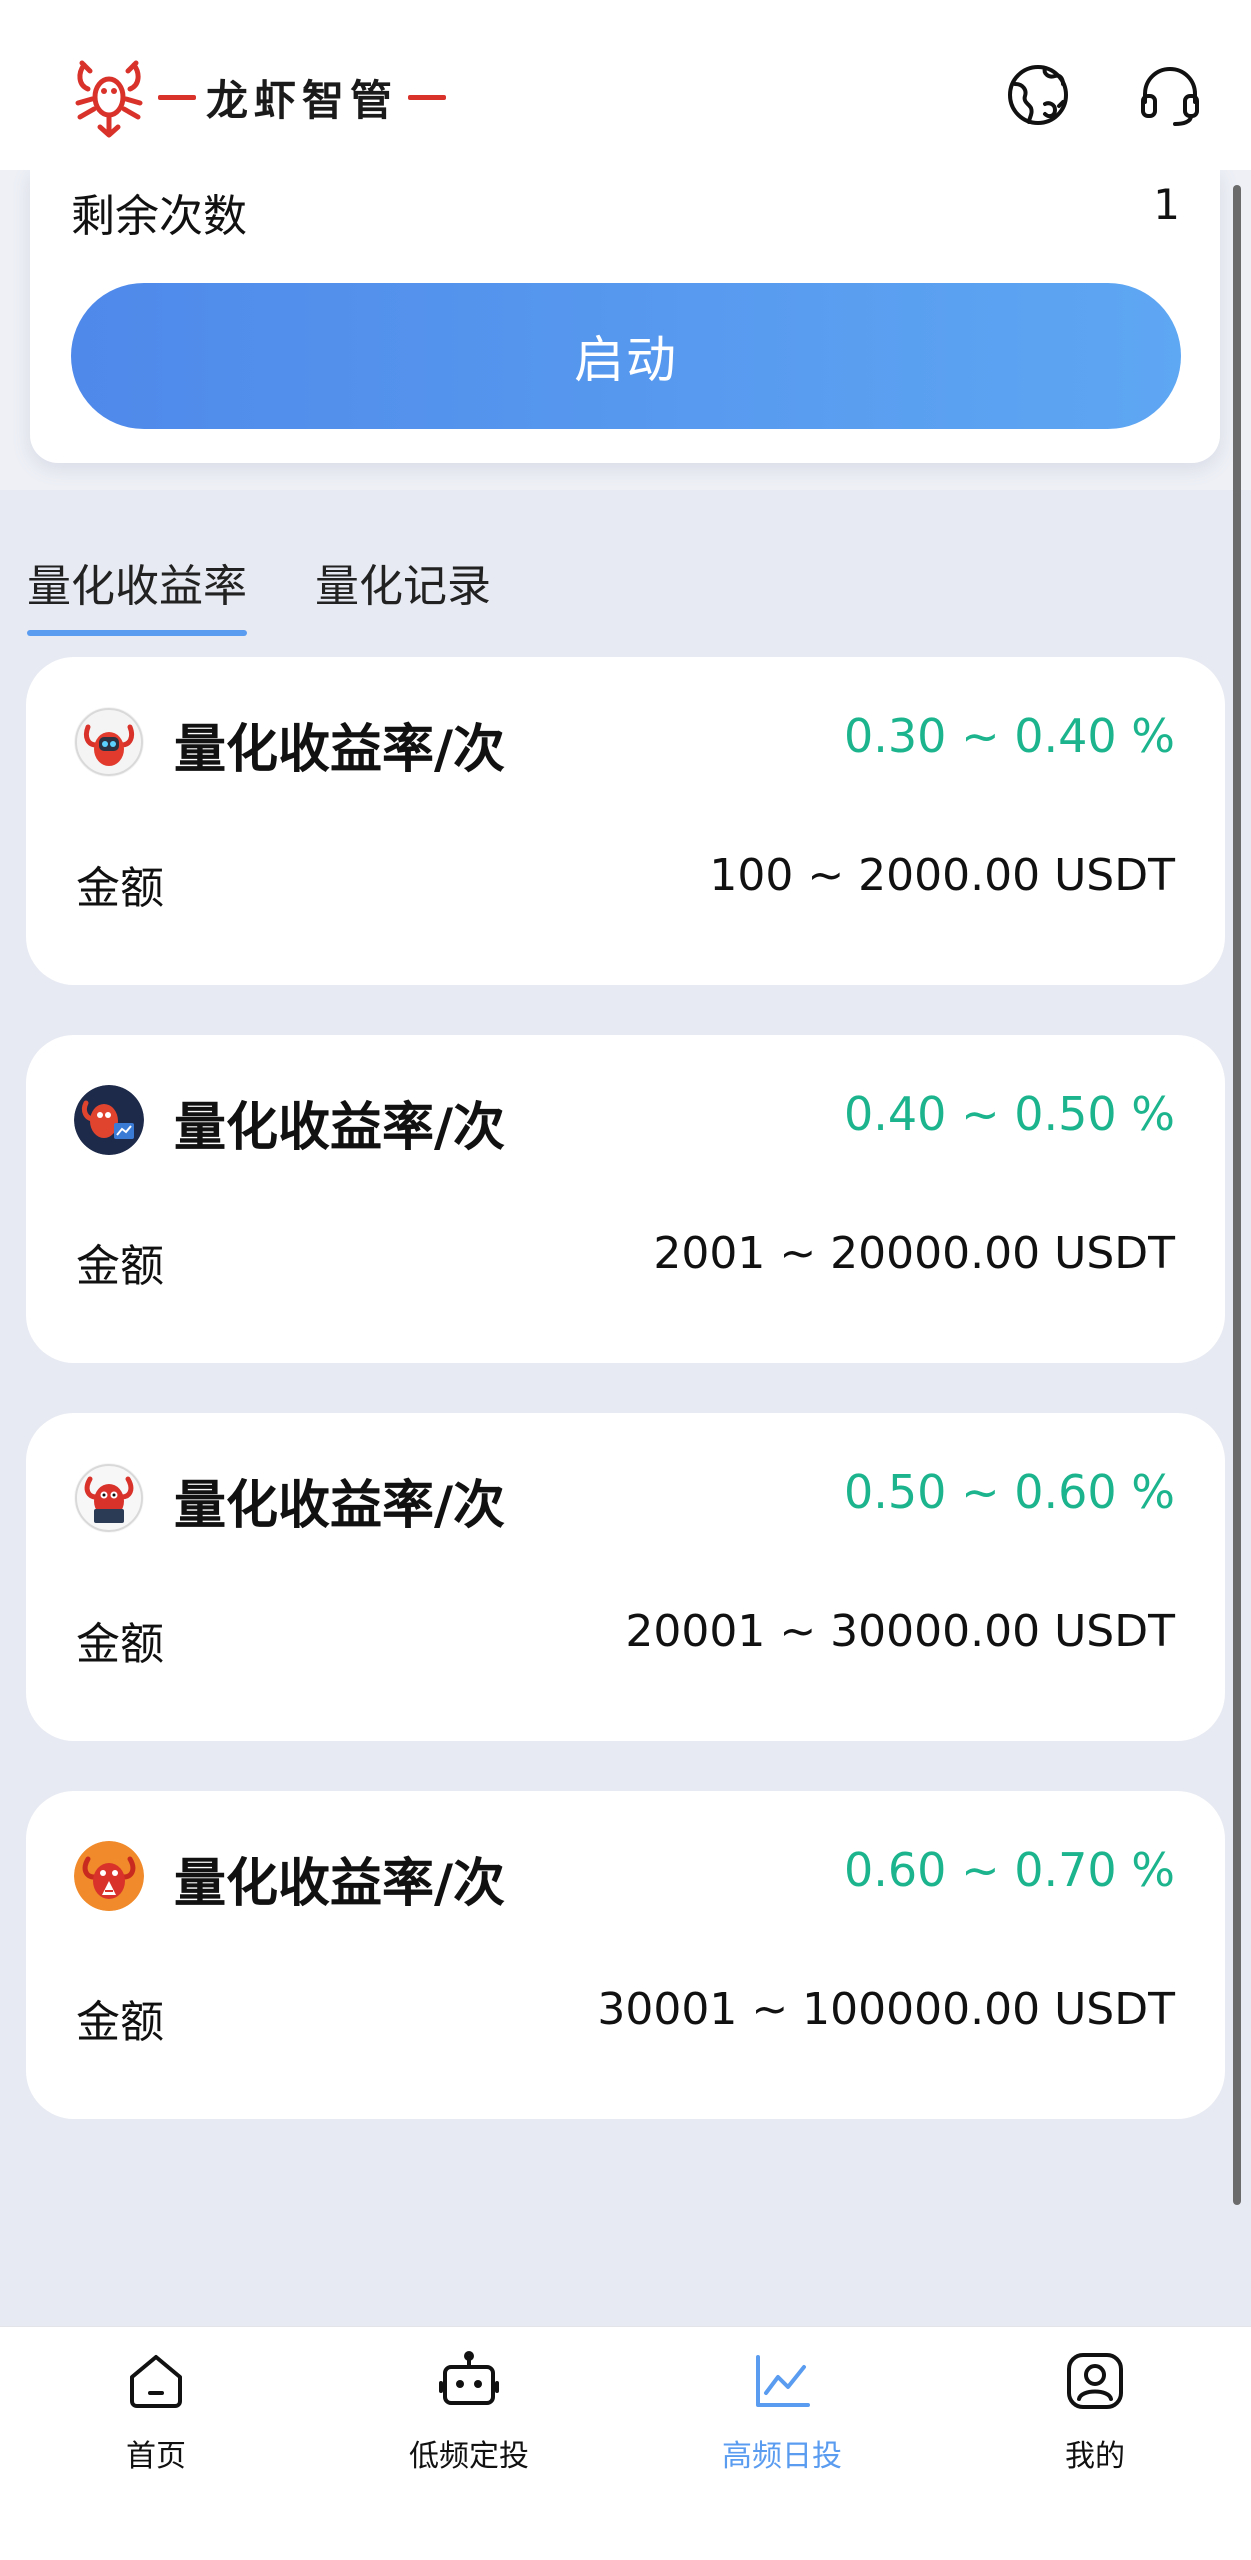 This screenshot has height=2560, width=1251. Describe the element at coordinates (1166, 204) in the screenshot. I see `remaining-count-value: 1` at that location.